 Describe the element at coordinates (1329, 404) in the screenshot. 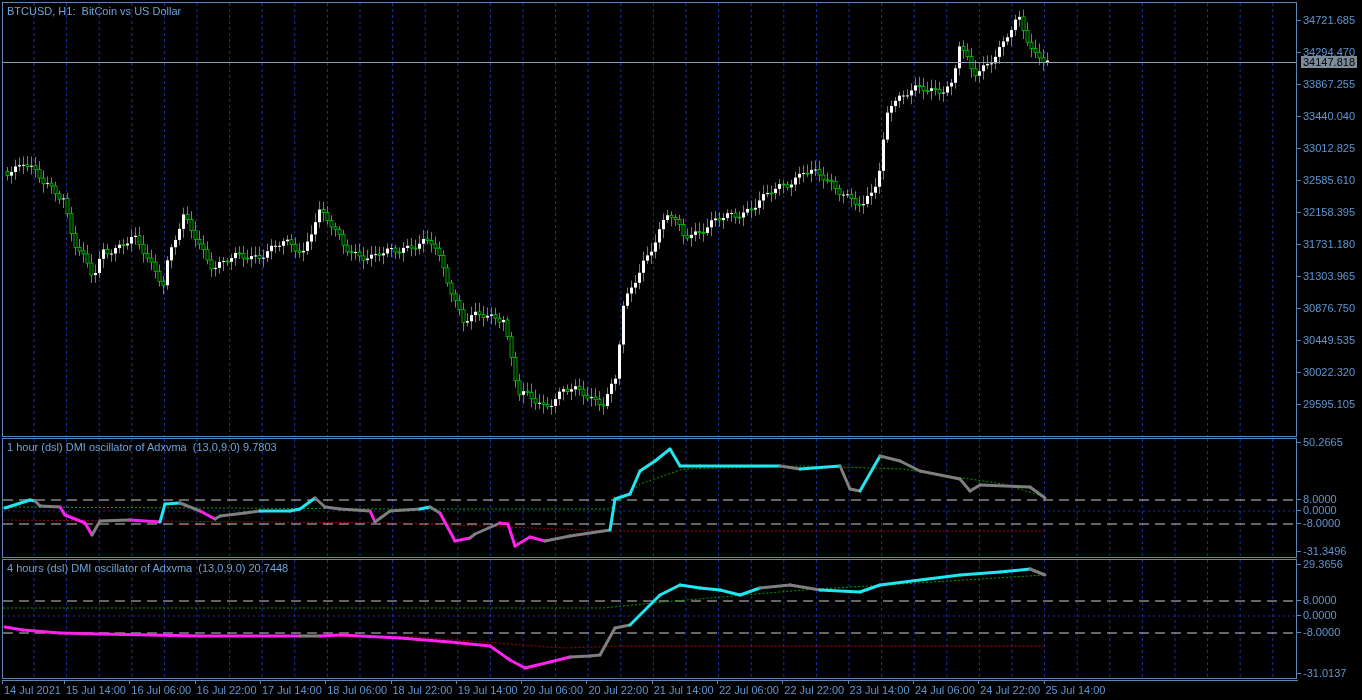

I see `axis-label: 29595.105` at that location.